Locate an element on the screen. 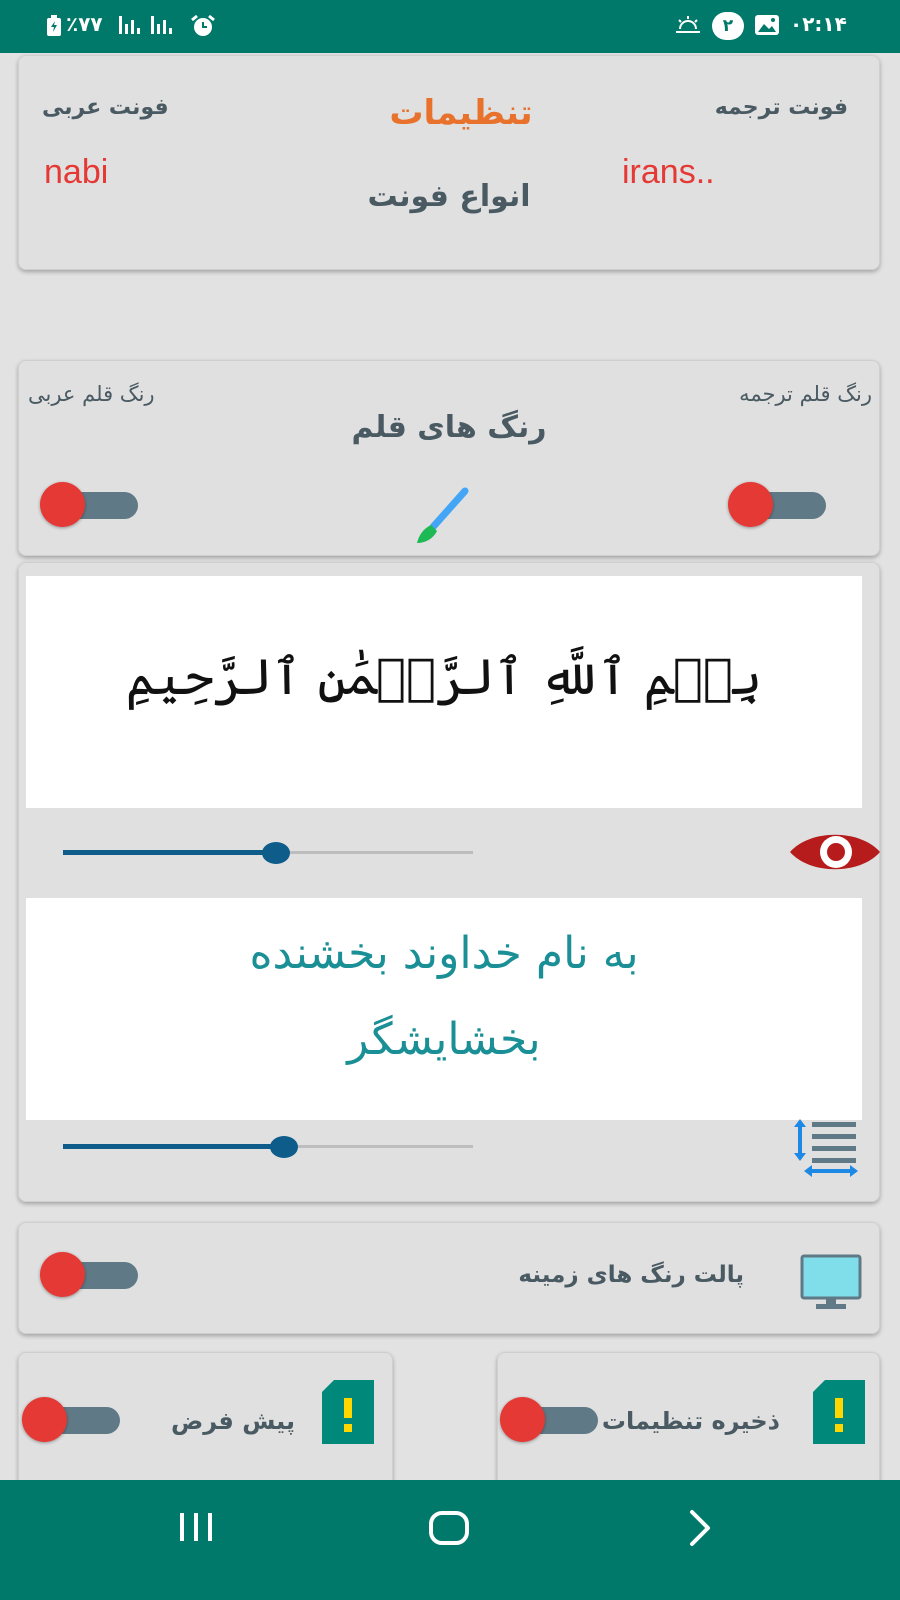 The height and width of the screenshot is (1600, 900). notification-count: ۲ is located at coordinates (728, 26).